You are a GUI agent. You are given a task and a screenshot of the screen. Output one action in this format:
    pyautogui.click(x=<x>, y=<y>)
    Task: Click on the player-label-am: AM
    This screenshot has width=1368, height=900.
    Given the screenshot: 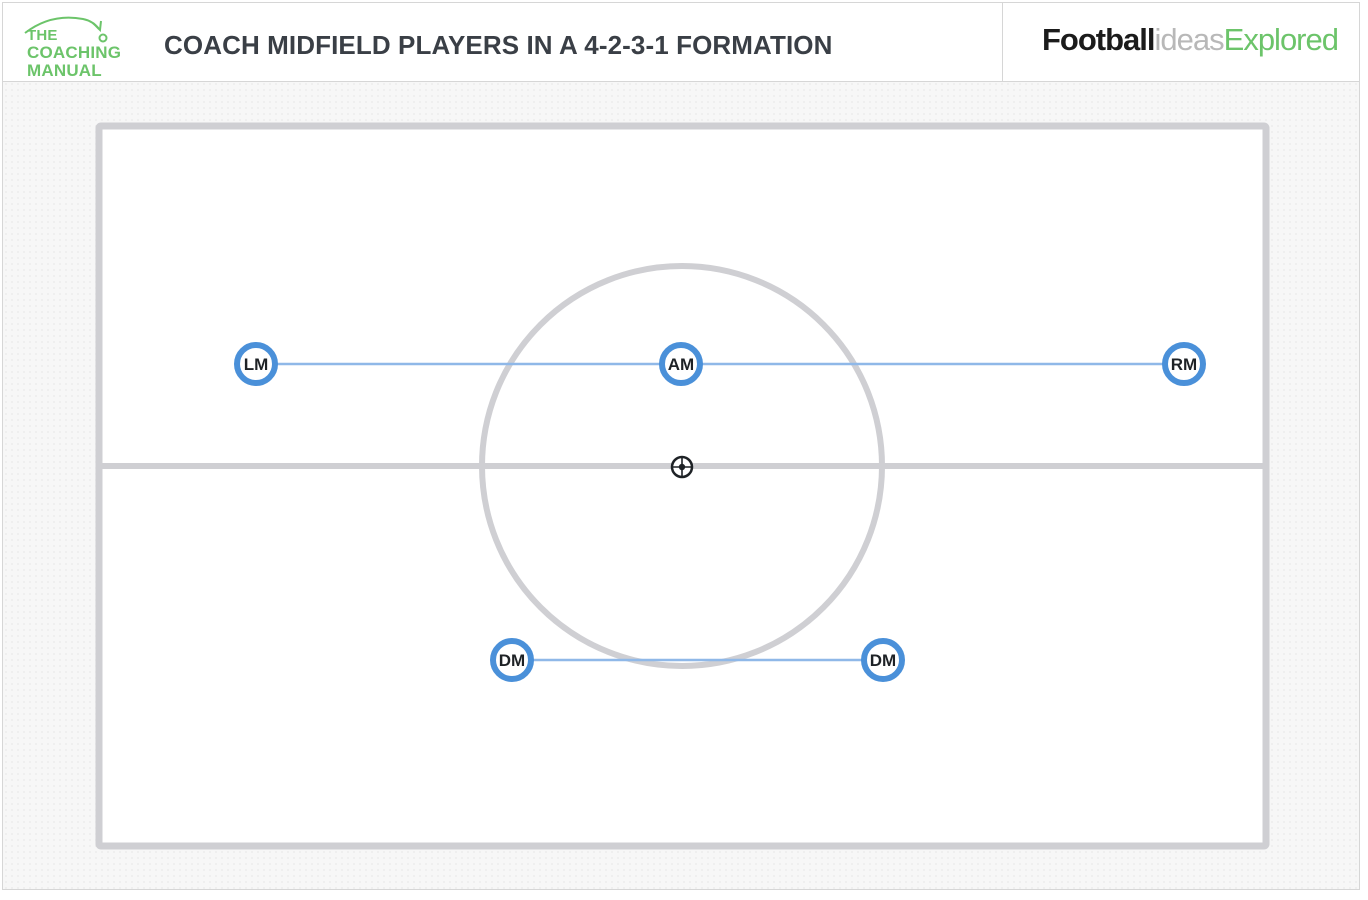 What is the action you would take?
    pyautogui.click(x=681, y=364)
    